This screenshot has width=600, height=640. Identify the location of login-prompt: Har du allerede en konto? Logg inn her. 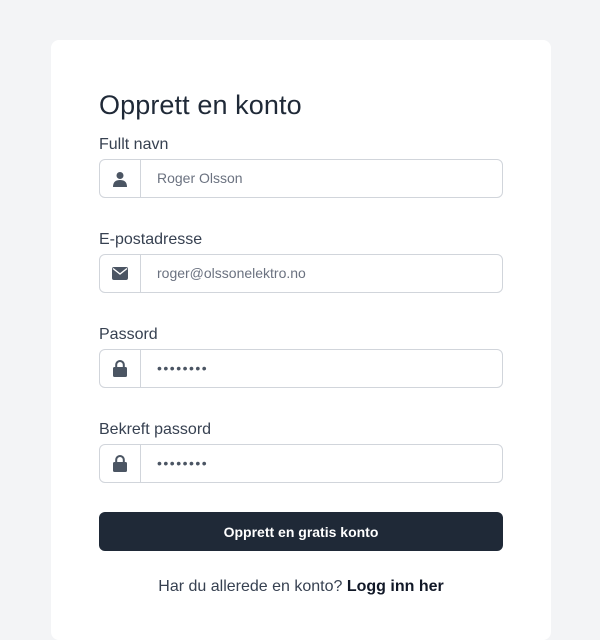
(301, 587).